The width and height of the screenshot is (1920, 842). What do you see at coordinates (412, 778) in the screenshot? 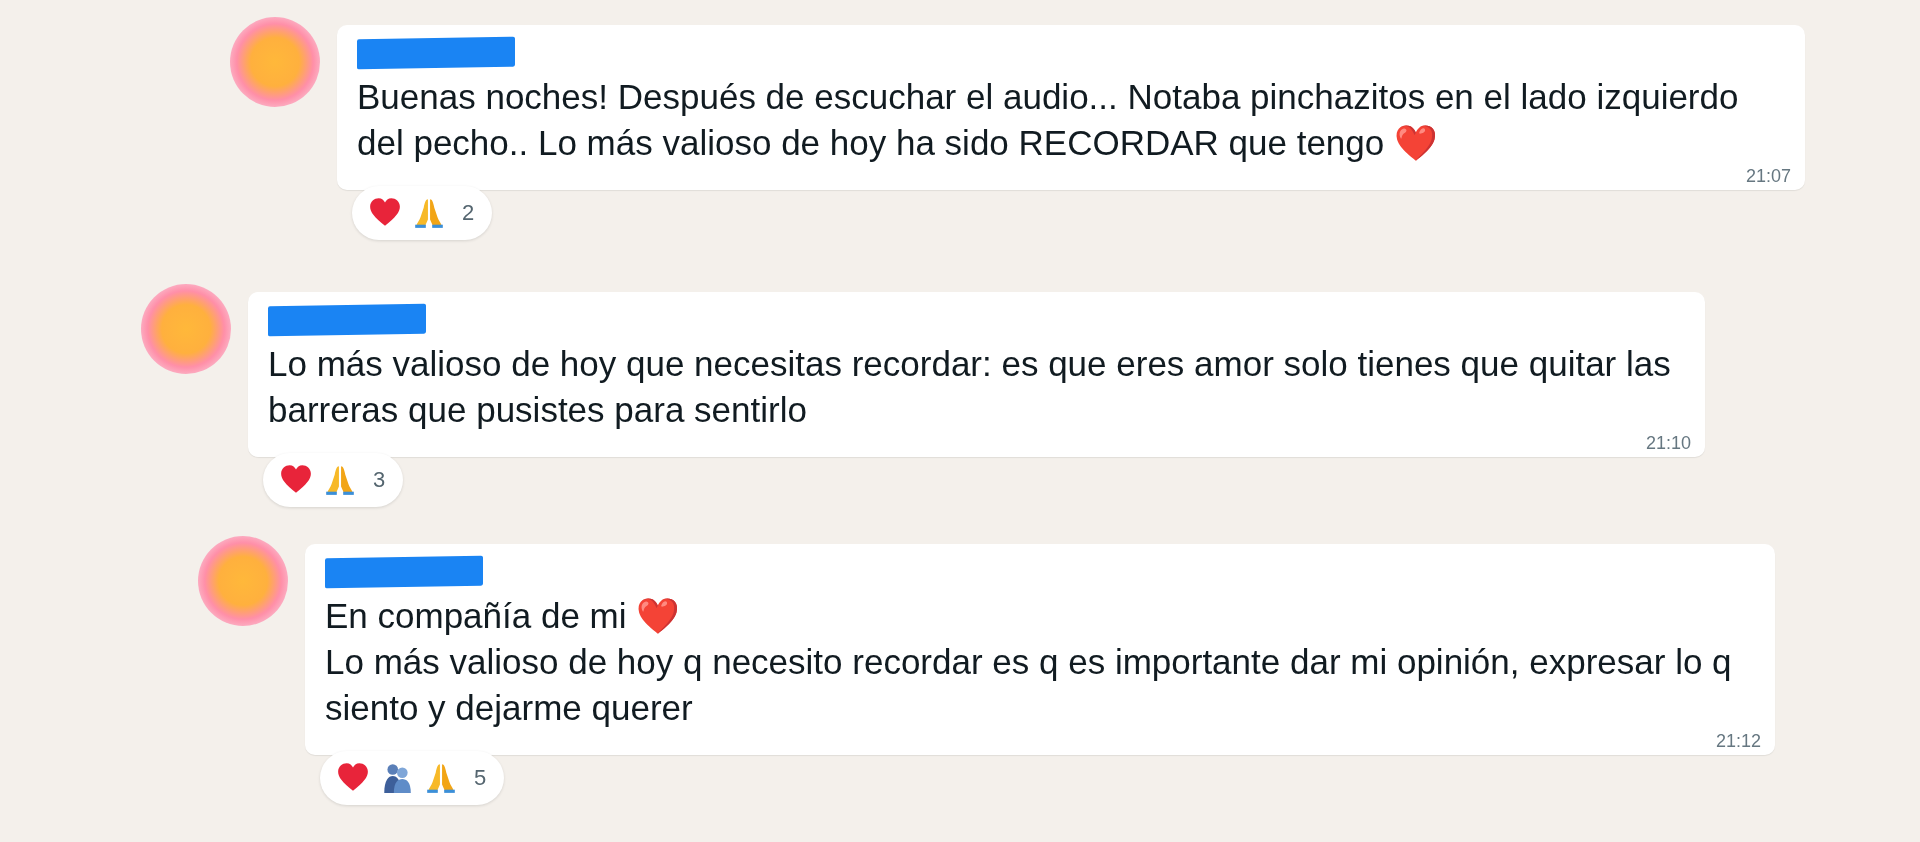
I see `reactions-pill: 5` at bounding box center [412, 778].